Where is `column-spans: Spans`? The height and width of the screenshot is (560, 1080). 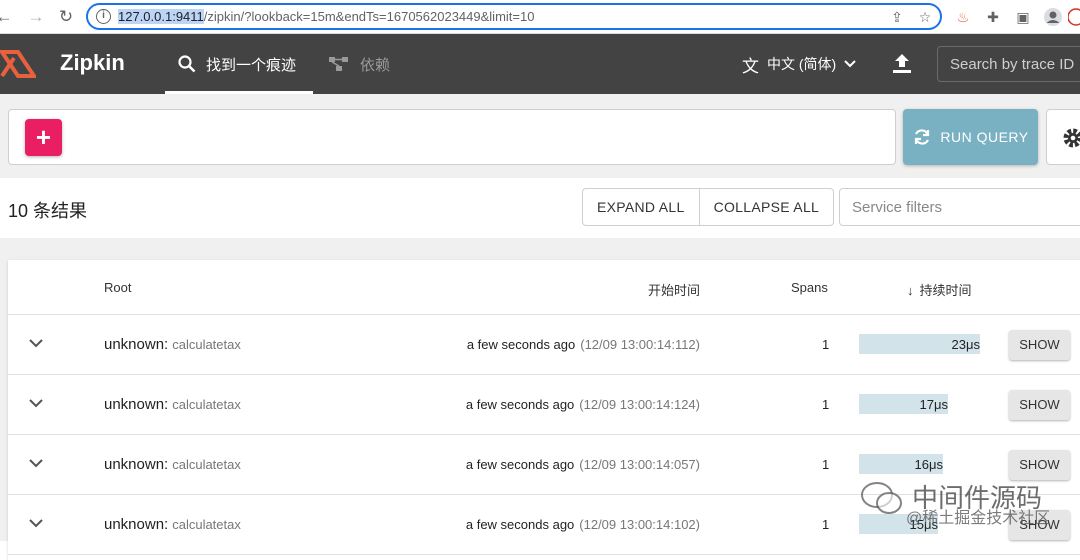 column-spans: Spans is located at coordinates (809, 287).